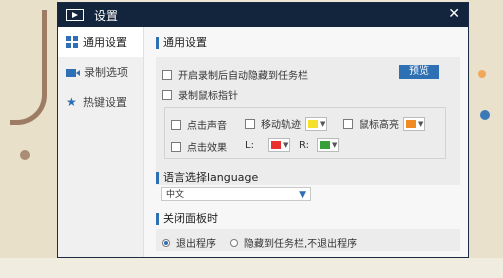 This screenshot has height=278, width=503. Describe the element at coordinates (106, 15) in the screenshot. I see `window-title: 设置` at that location.